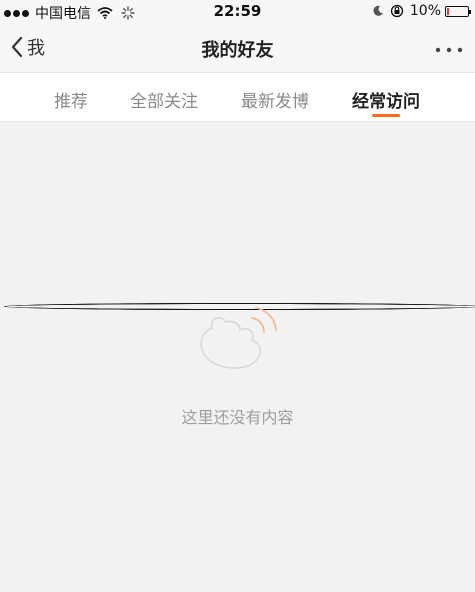  I want to click on more-button, so click(449, 47).